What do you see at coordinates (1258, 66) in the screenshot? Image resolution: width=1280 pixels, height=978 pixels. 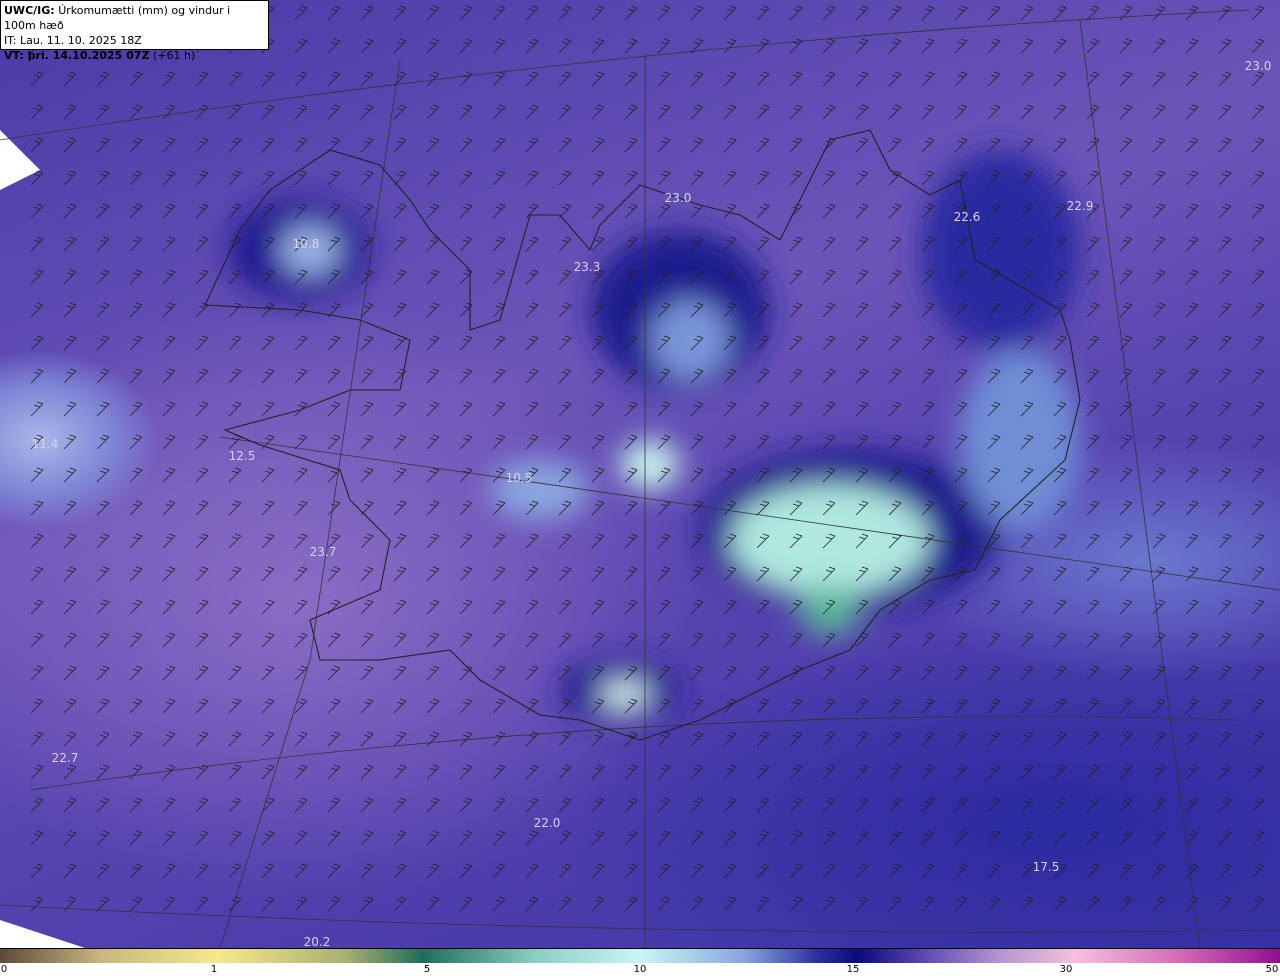 I see `map-label: 23.0` at bounding box center [1258, 66].